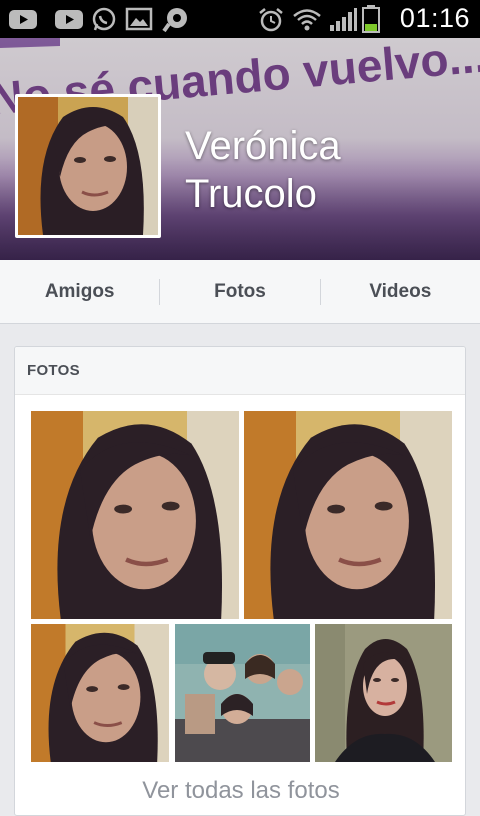 The image size is (480, 816). What do you see at coordinates (400, 292) in the screenshot?
I see `tab-videos: Videos` at bounding box center [400, 292].